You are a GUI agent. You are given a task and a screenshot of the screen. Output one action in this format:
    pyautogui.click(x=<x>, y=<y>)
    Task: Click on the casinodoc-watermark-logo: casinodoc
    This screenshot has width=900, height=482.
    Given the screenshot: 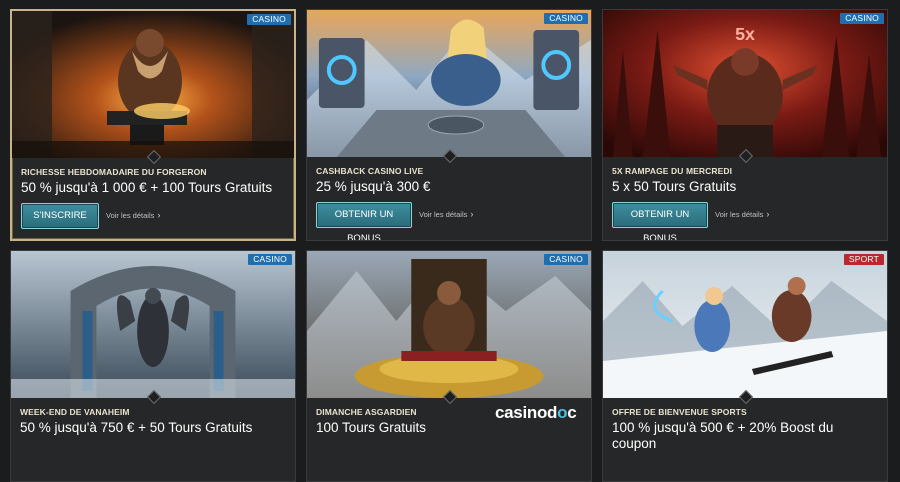 What is the action you would take?
    pyautogui.click(x=536, y=413)
    